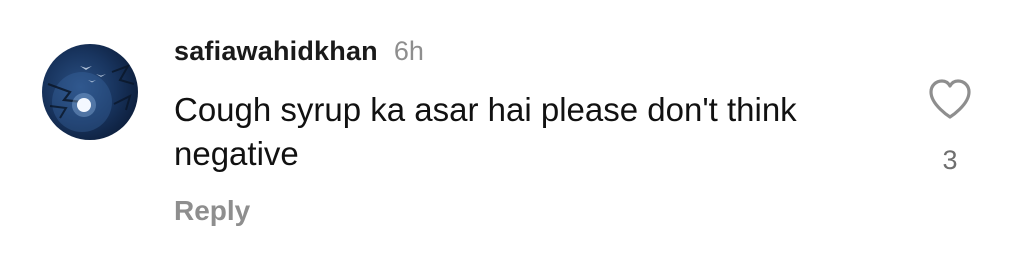  What do you see at coordinates (950, 160) in the screenshot?
I see `like-count: 3` at bounding box center [950, 160].